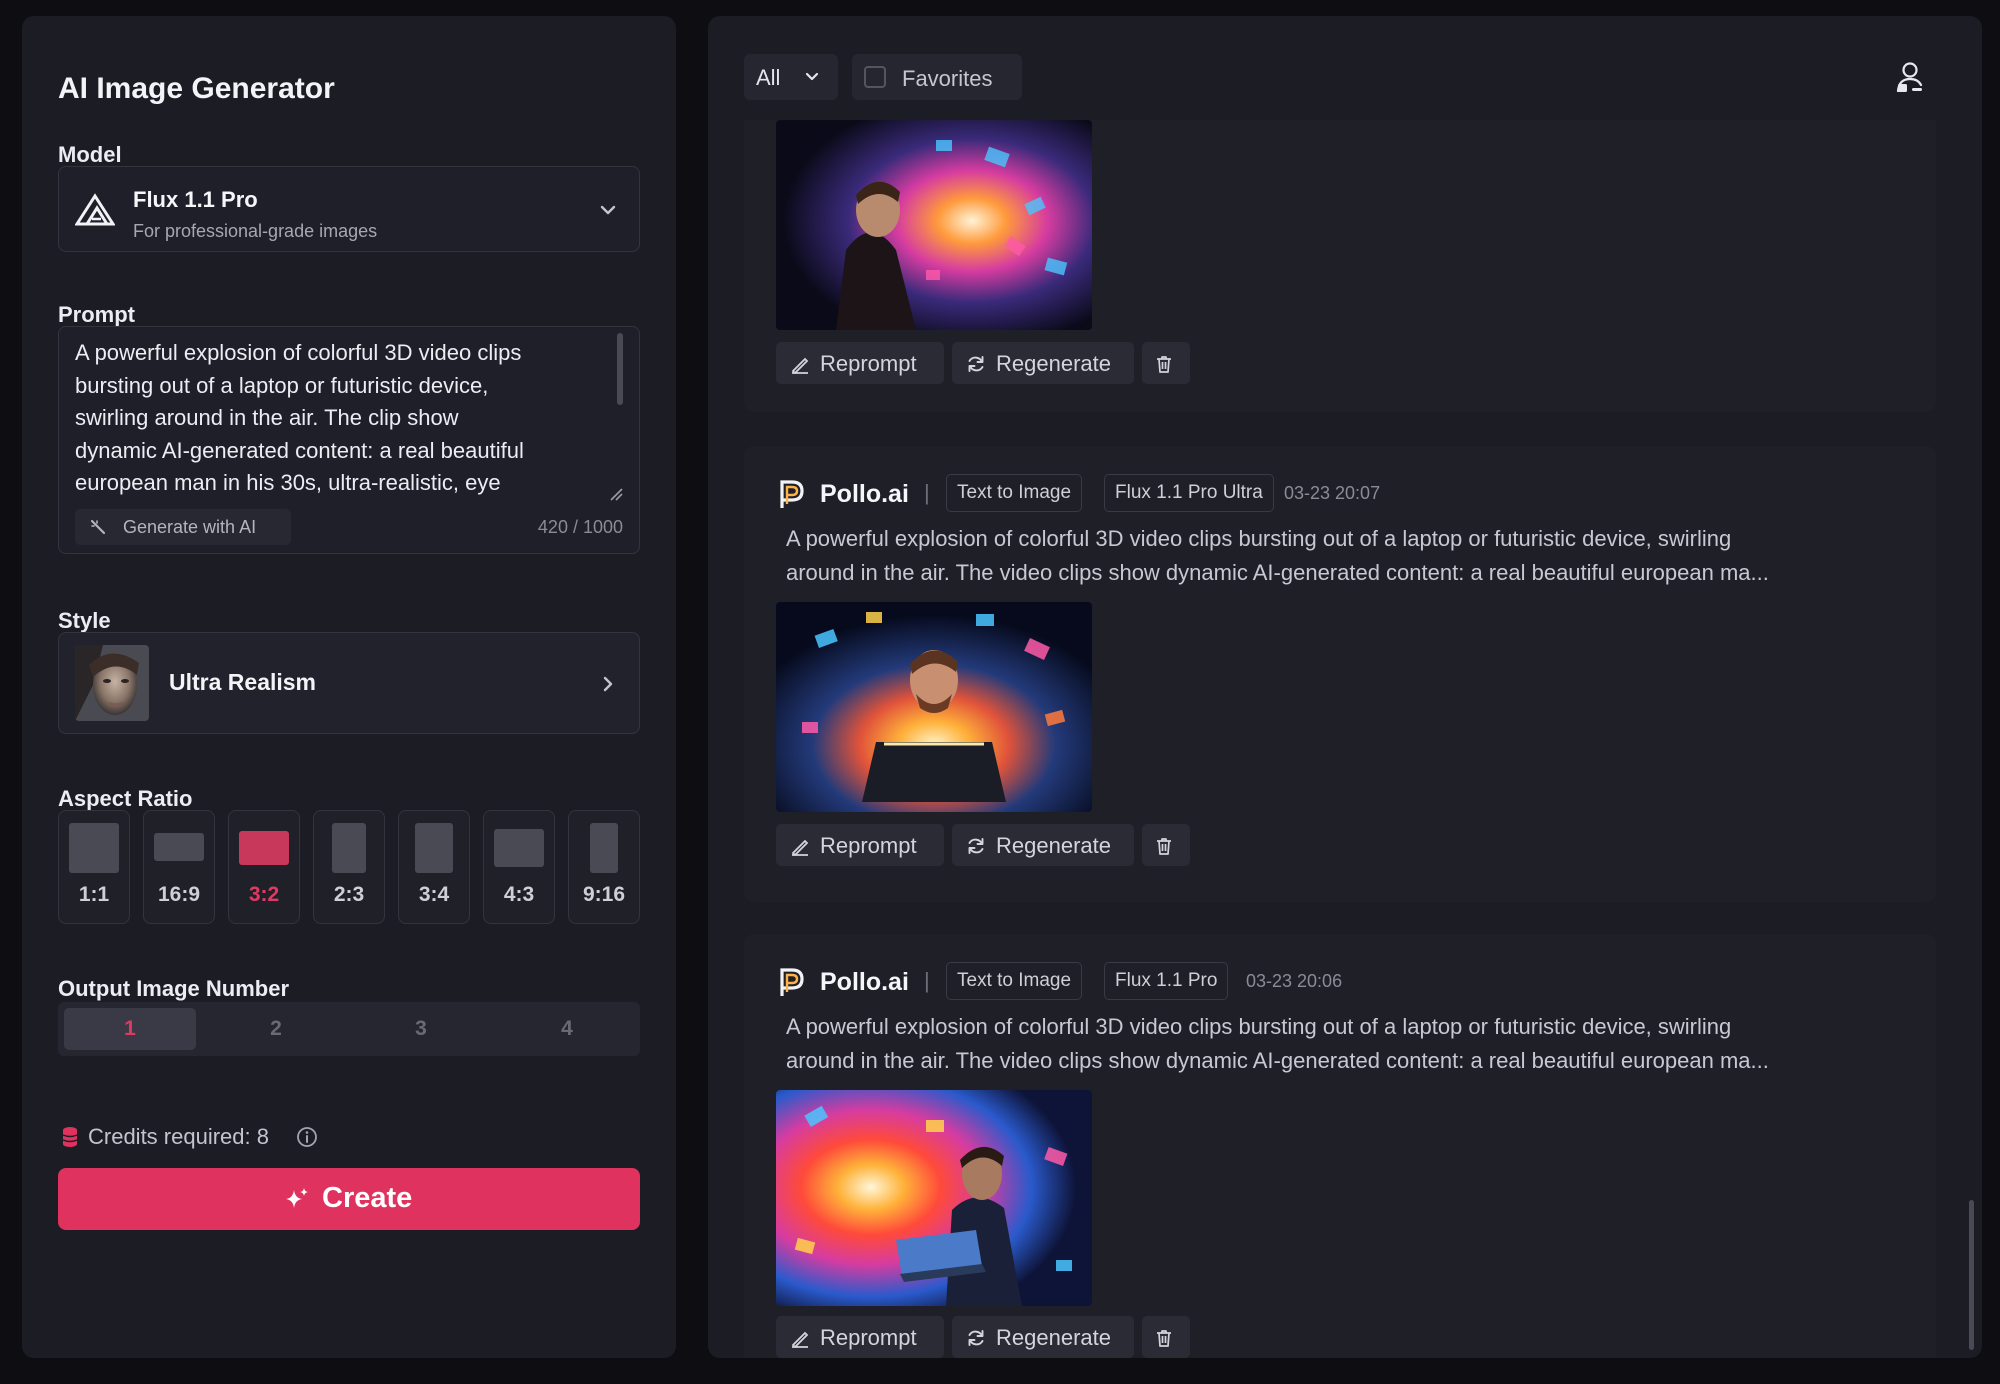 Image resolution: width=2000 pixels, height=1384 pixels. I want to click on model-tag: Flux 1.1 Pro, so click(1166, 981).